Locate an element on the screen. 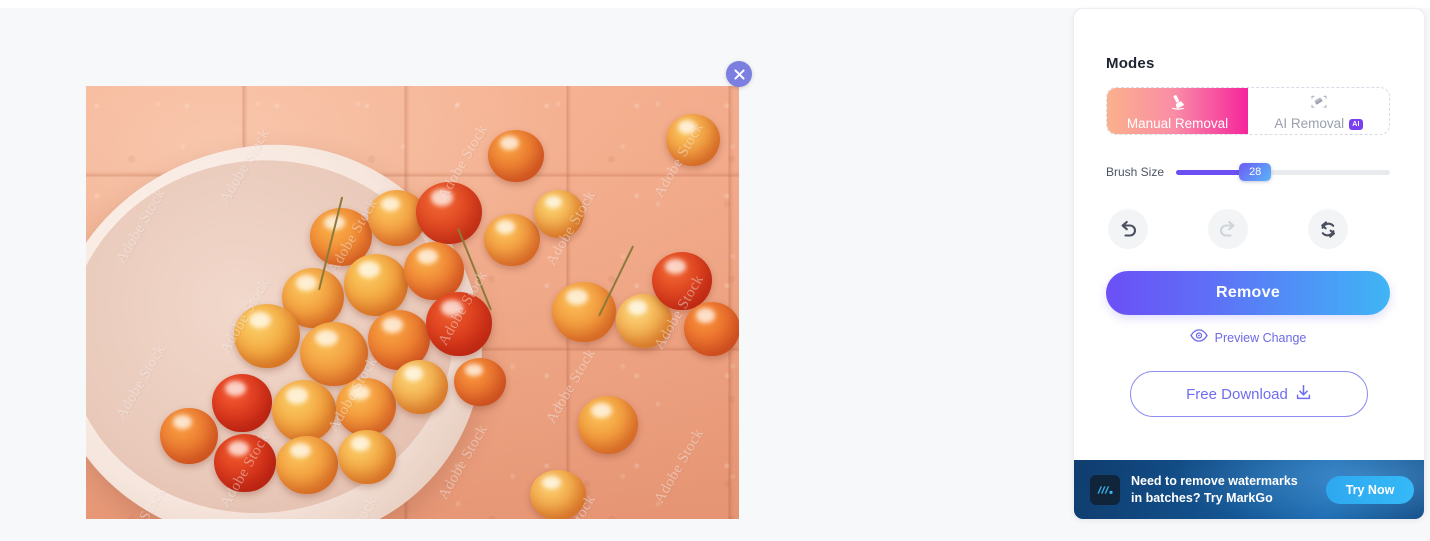 The image size is (1430, 541). remove-button: Remove is located at coordinates (1248, 293).